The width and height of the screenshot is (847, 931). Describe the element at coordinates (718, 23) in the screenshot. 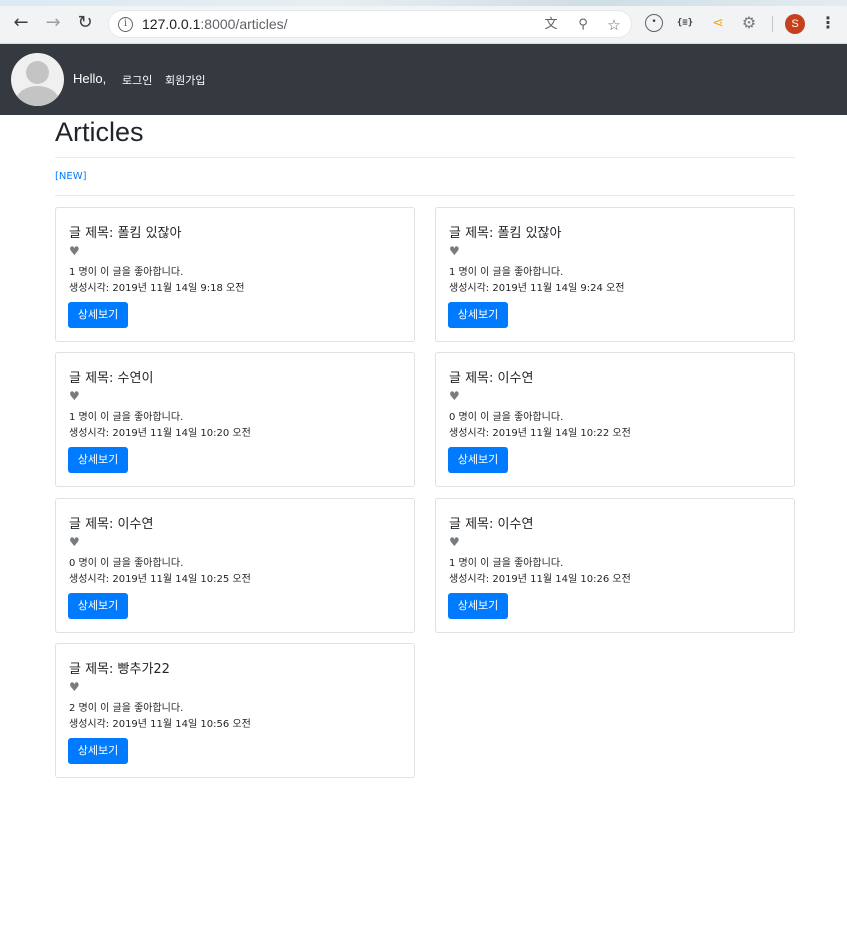

I see `share-extension-icon: ⋖` at that location.